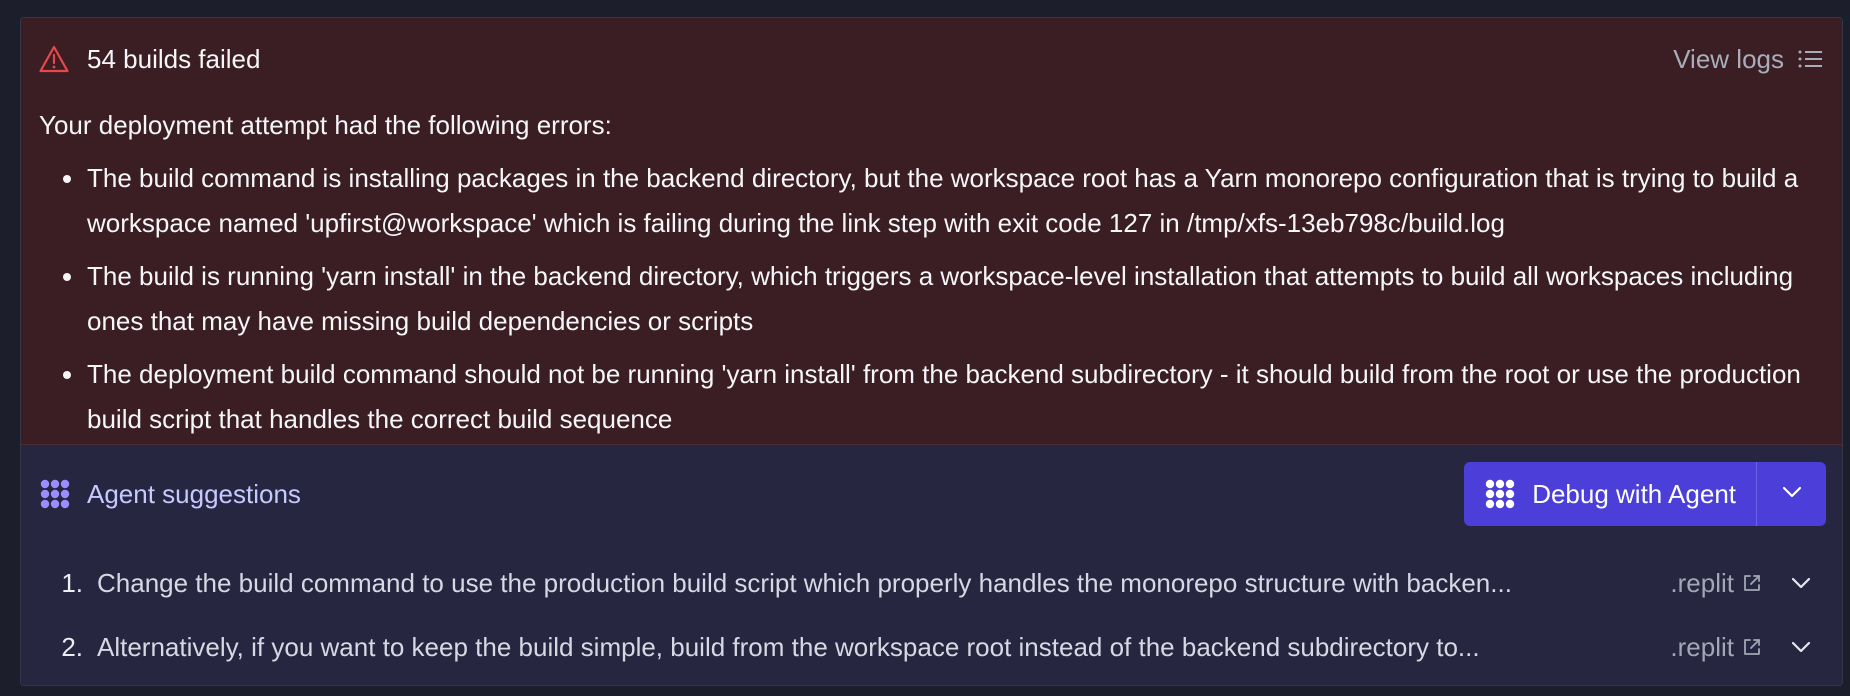 Image resolution: width=1850 pixels, height=696 pixels. Describe the element at coordinates (1634, 493) in the screenshot. I see `debug-with-agent-label: Debug with Agent` at that location.